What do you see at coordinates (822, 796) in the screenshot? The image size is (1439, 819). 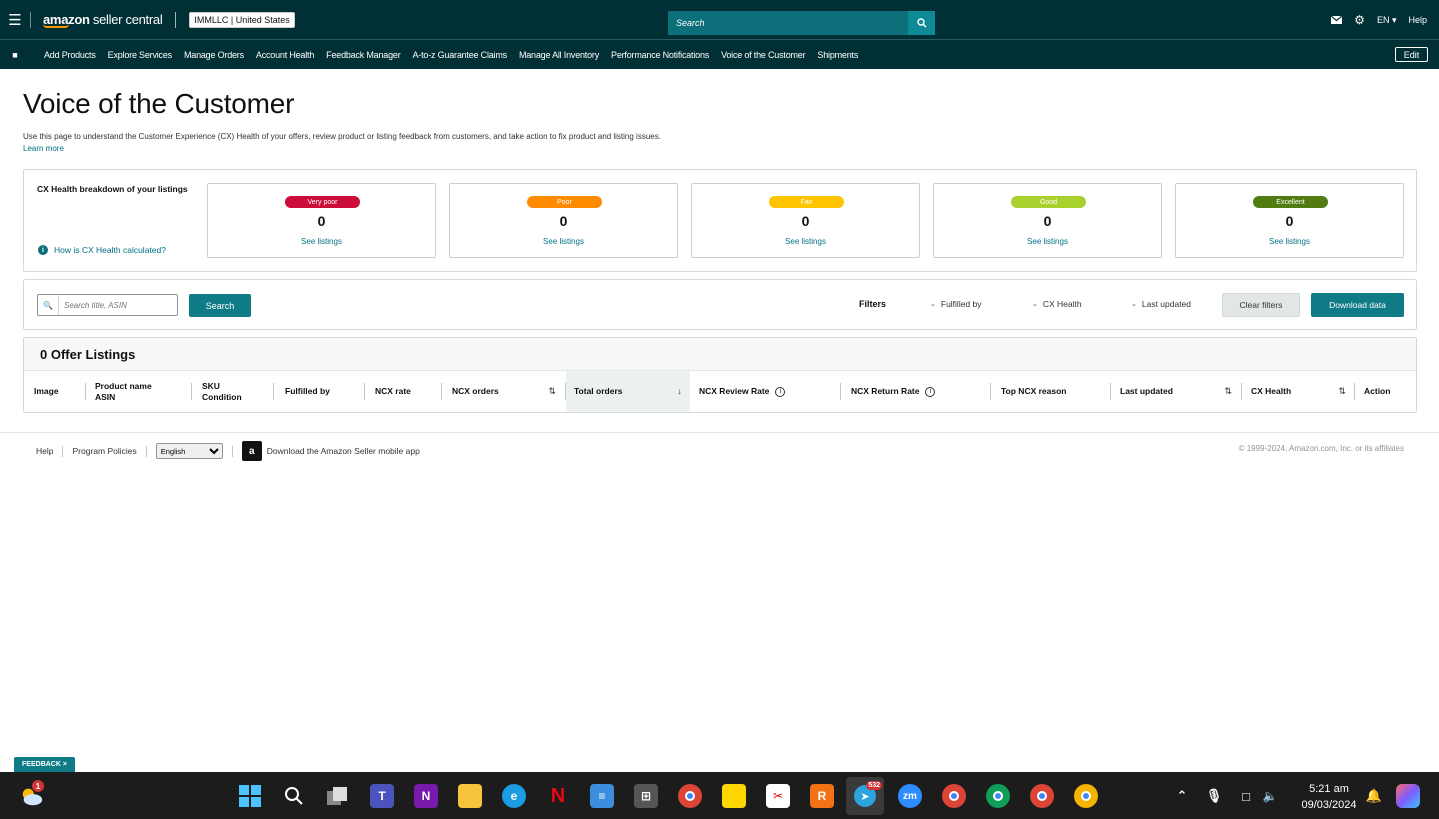 I see `ringcentral-icon: R` at bounding box center [822, 796].